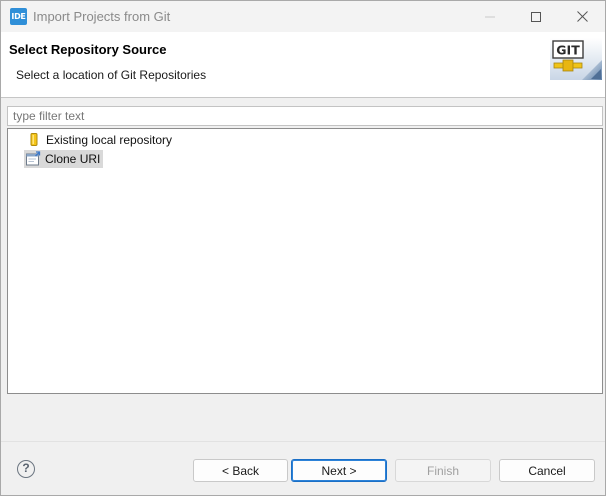  Describe the element at coordinates (88, 49) in the screenshot. I see `page-title: Select Repository Source` at that location.